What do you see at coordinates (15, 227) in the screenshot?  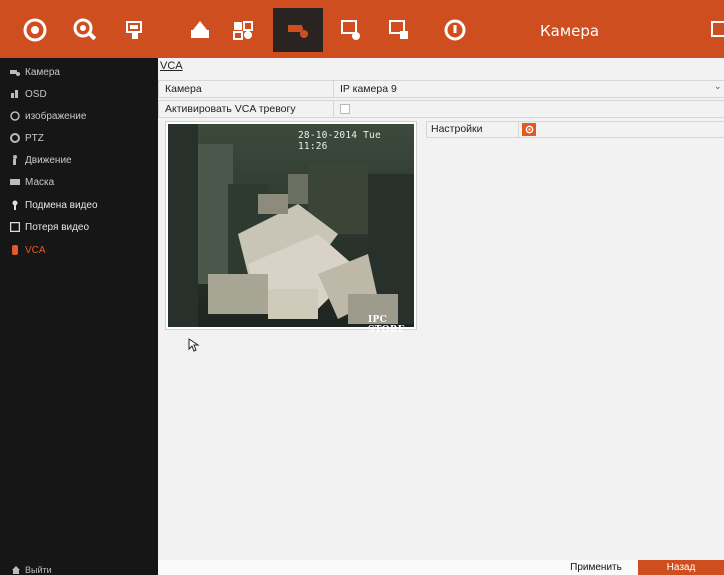 I see `video-loss-icon` at bounding box center [15, 227].